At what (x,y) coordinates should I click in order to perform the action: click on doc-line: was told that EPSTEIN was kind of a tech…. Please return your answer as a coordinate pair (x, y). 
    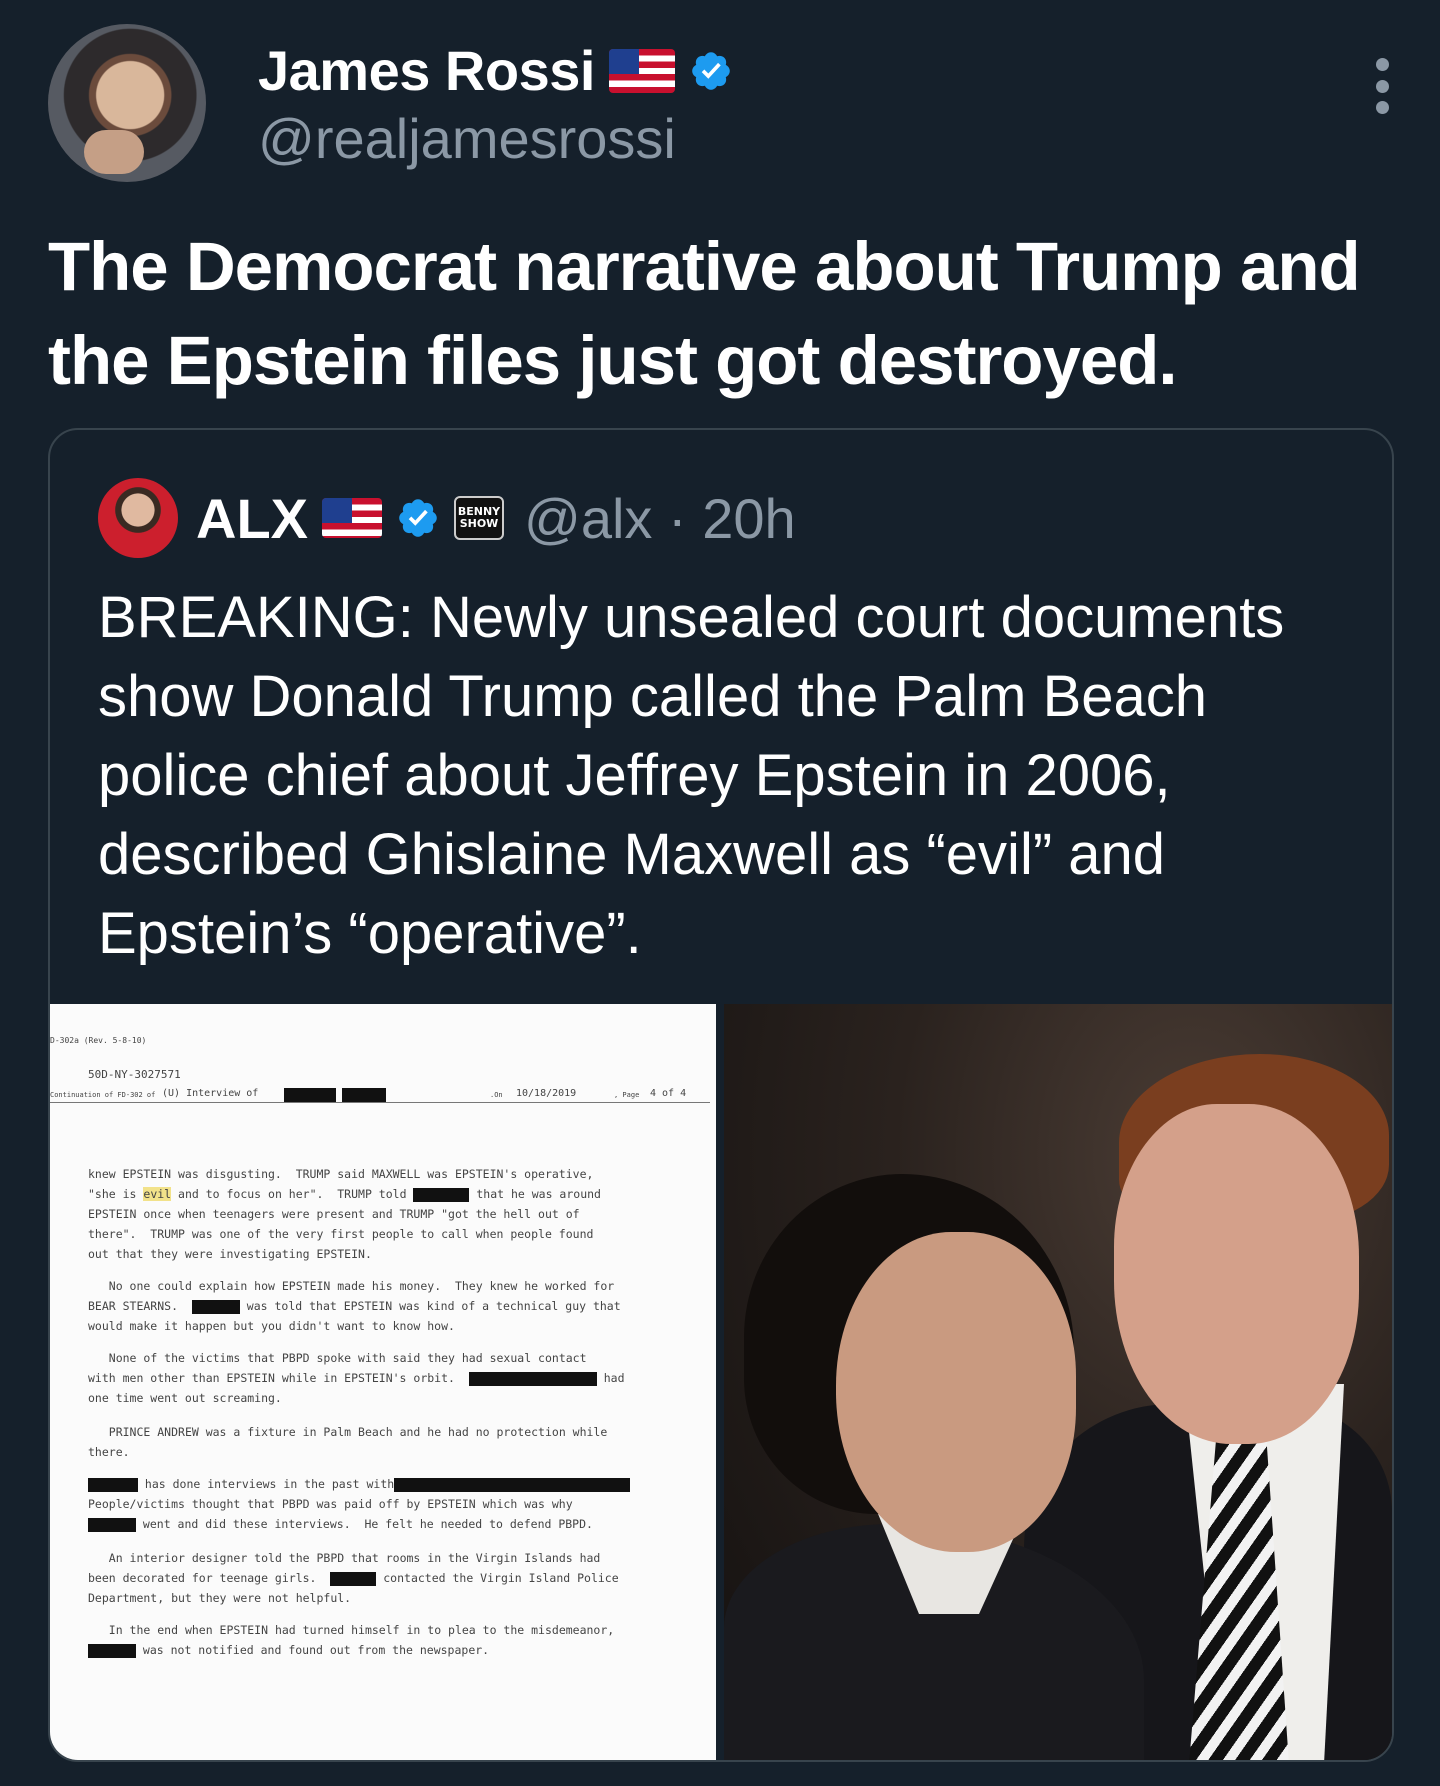
    Looking at the image, I should click on (430, 1306).